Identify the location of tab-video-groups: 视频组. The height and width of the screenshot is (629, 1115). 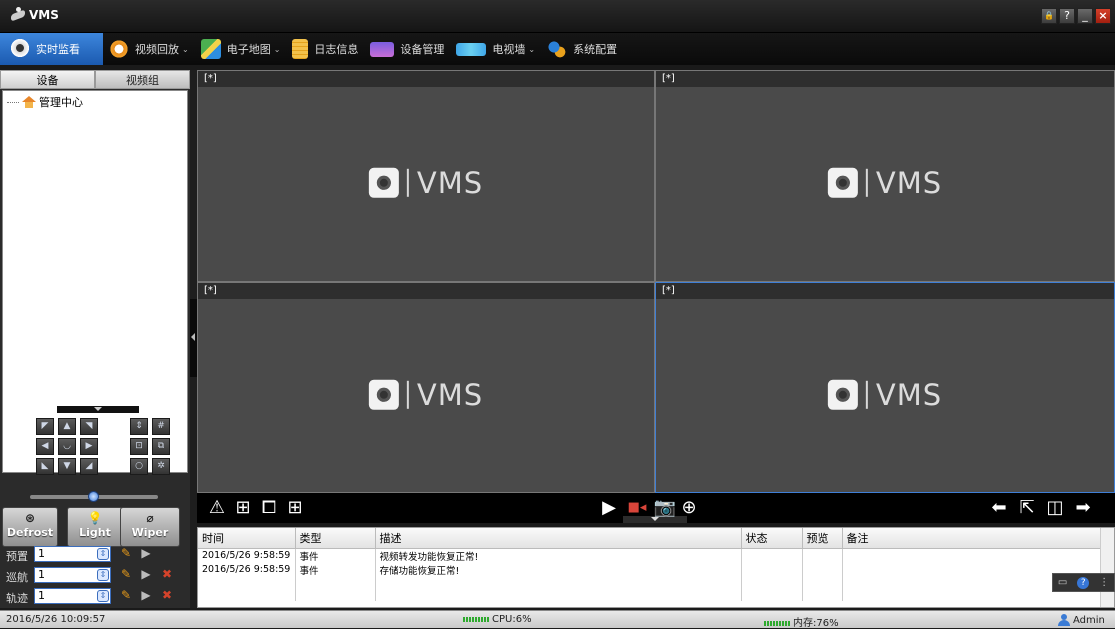
(142, 79).